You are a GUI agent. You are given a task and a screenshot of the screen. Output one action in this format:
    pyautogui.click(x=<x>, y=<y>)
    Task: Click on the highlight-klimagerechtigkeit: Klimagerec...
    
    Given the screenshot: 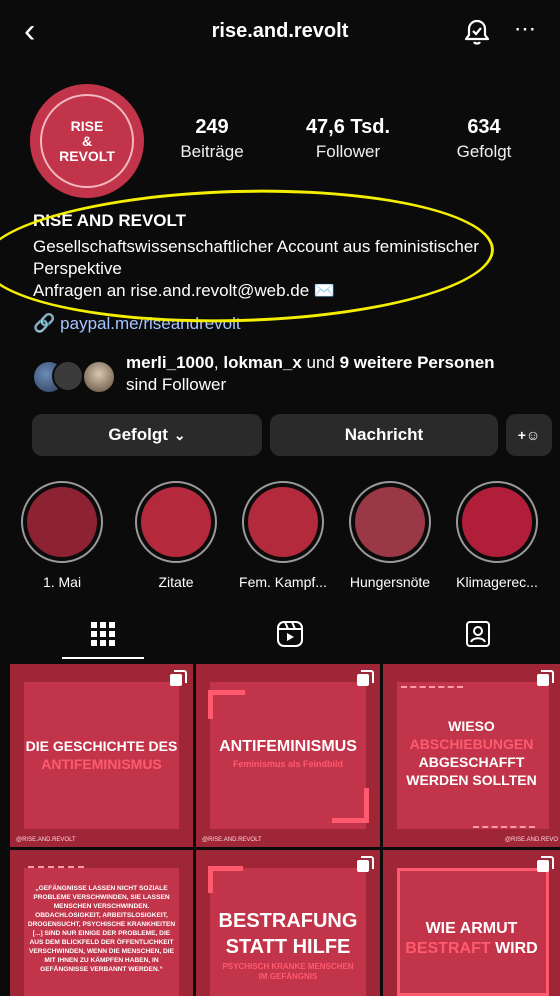 What is the action you would take?
    pyautogui.click(x=497, y=535)
    